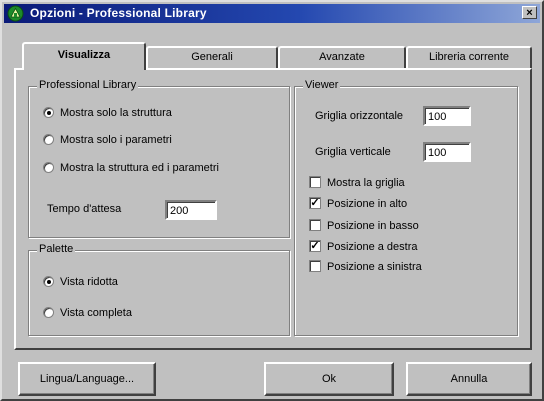 This screenshot has width=544, height=401. I want to click on ok-button: Ok, so click(329, 379).